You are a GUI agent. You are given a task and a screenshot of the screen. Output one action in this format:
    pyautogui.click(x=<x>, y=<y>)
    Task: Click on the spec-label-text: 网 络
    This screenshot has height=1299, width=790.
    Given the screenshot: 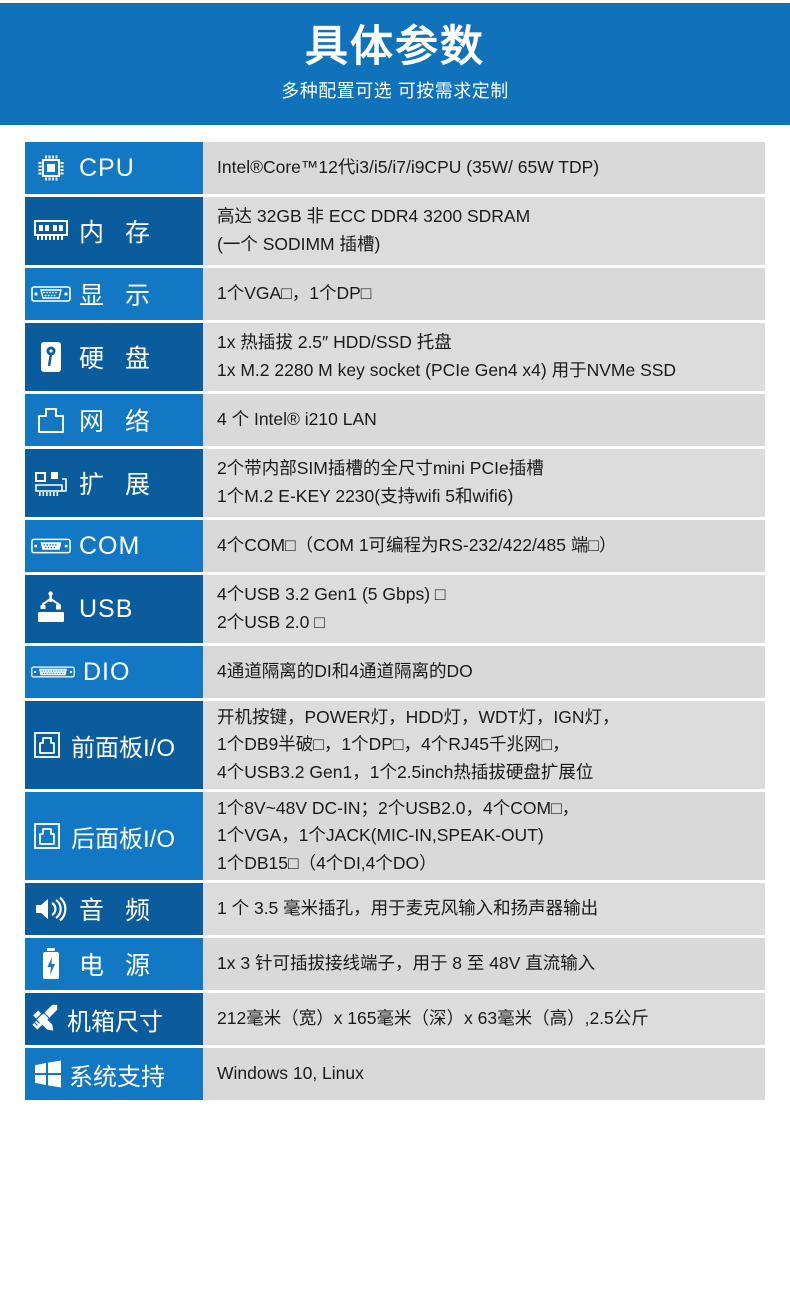 What is the action you would take?
    pyautogui.click(x=118, y=422)
    